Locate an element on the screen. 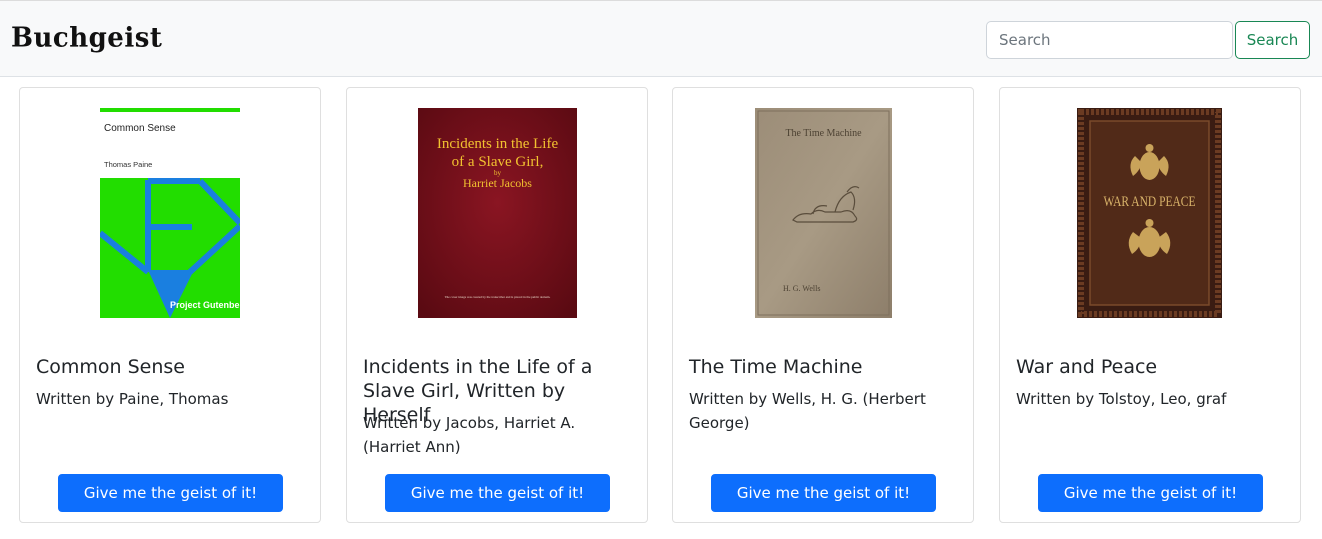 This screenshot has width=1322, height=539. book-cover: WAR AND PEACE is located at coordinates (1149, 213).